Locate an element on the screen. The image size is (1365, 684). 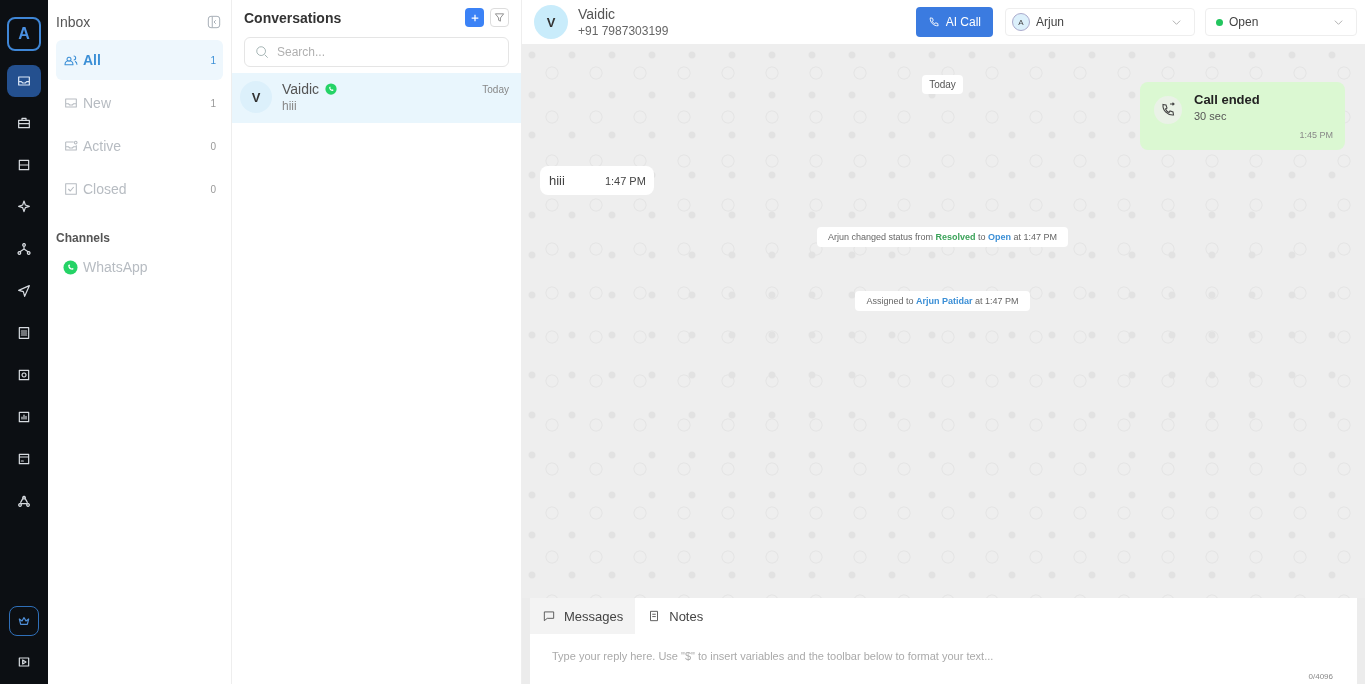
channels-heading: Channels is located at coordinates (83, 238).